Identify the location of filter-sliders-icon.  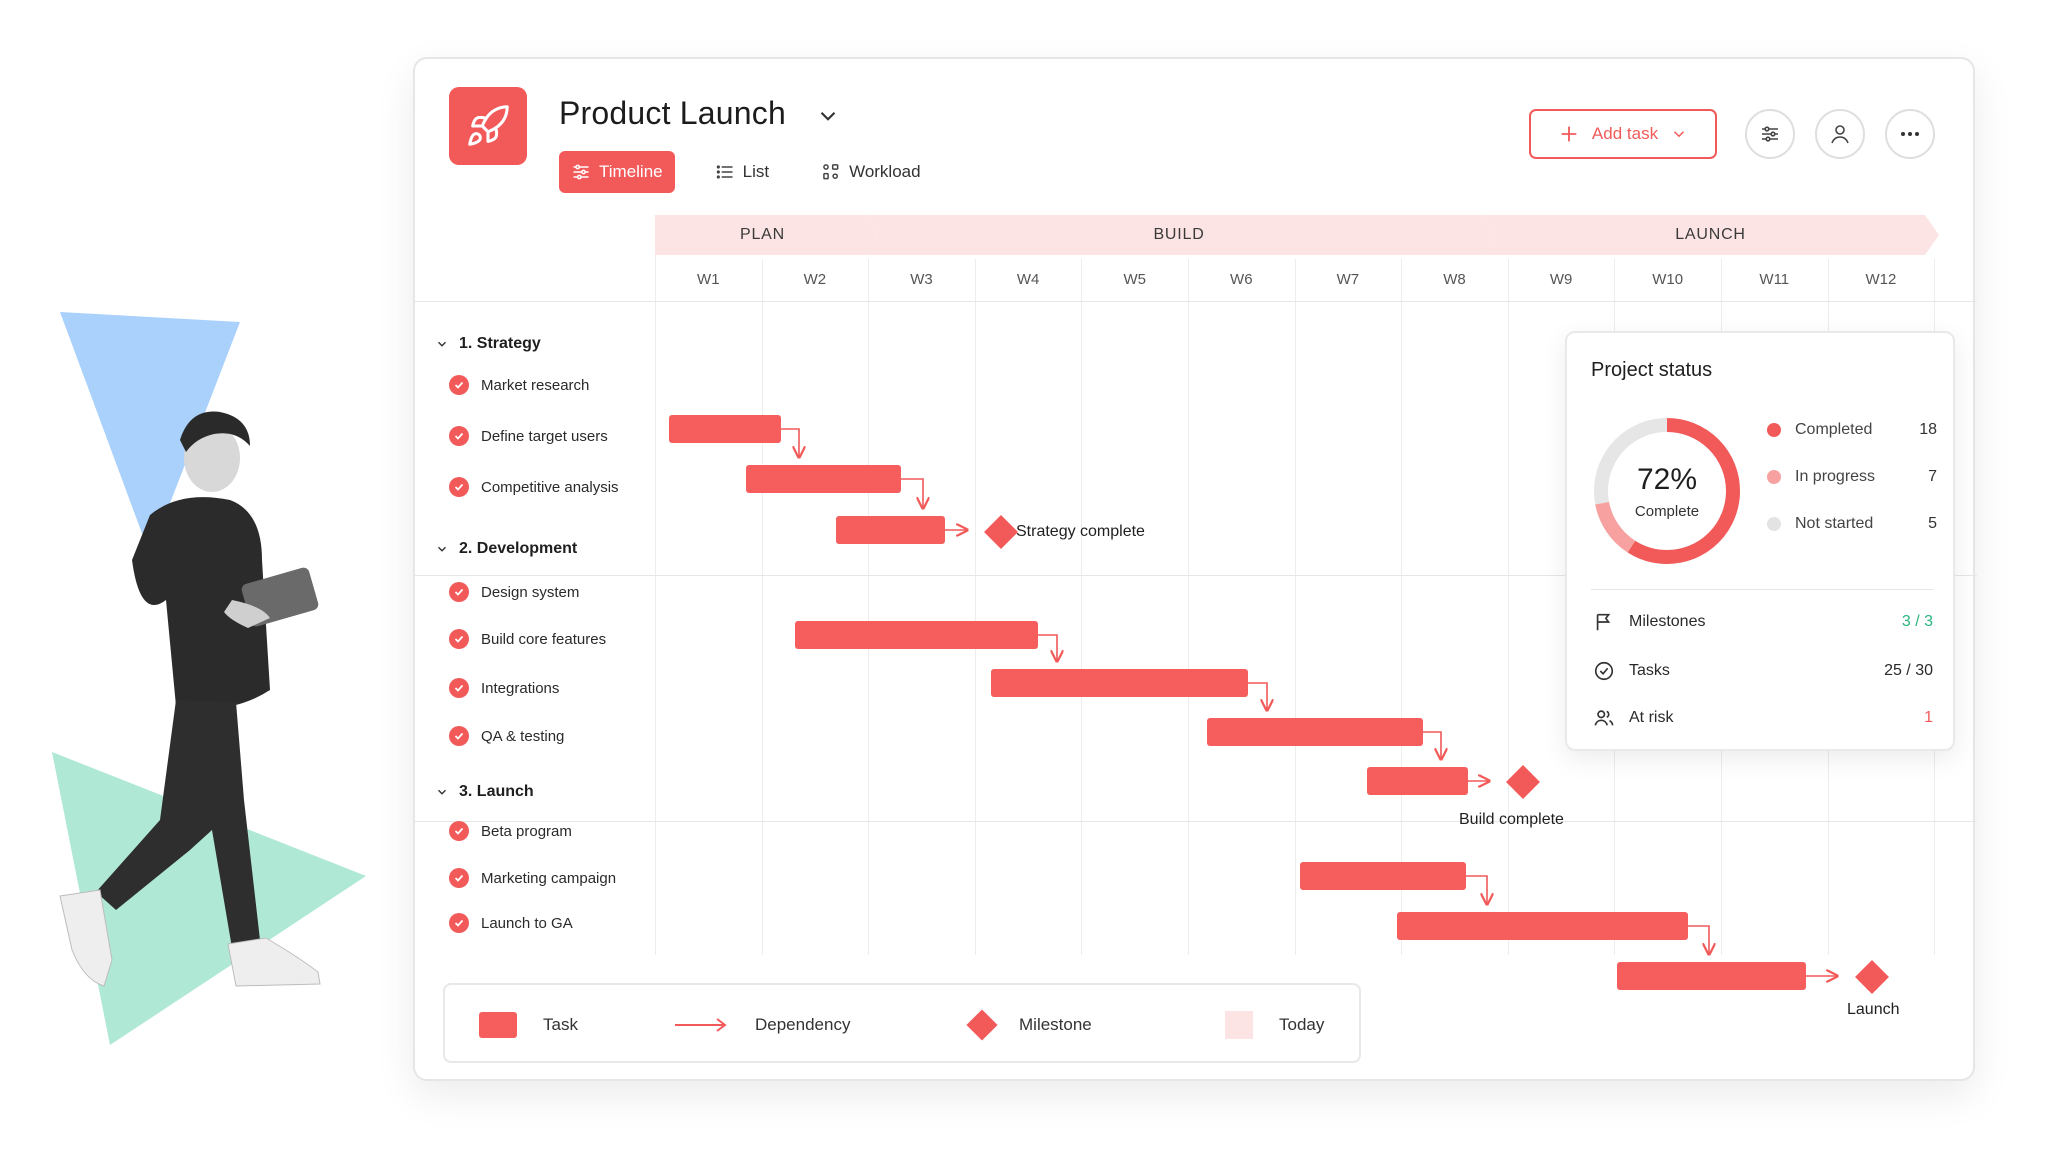
(1770, 134).